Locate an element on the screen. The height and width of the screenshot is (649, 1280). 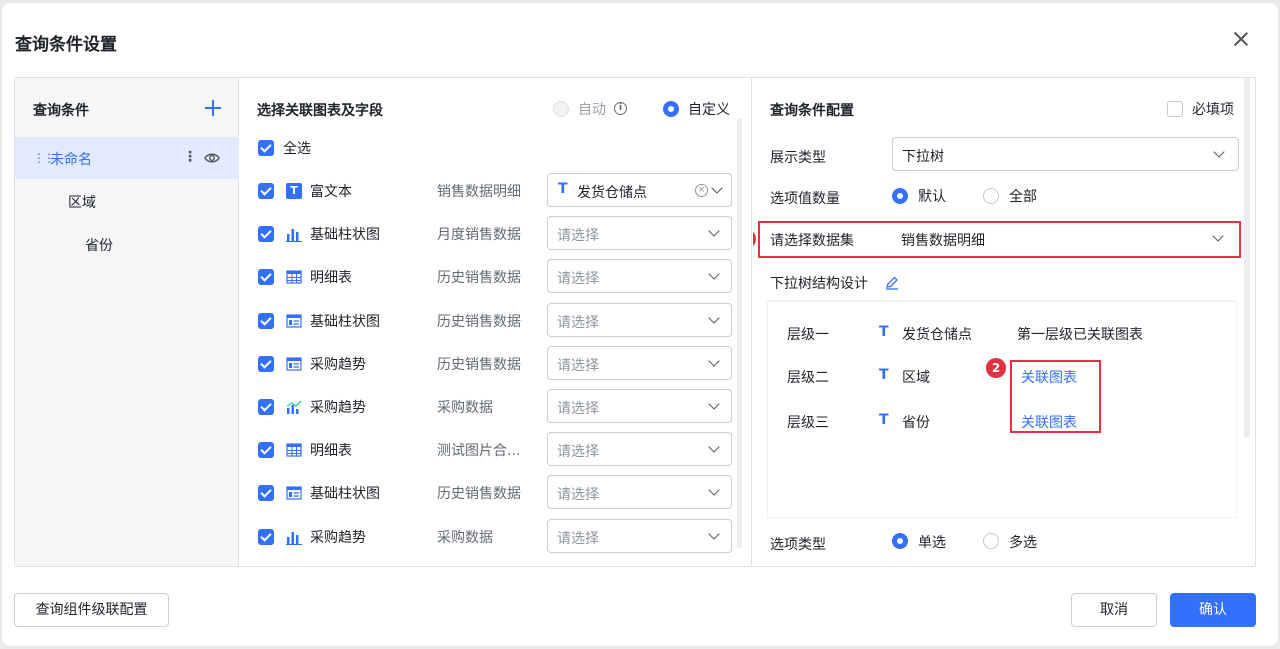
option-multi-label: 多选 is located at coordinates (1023, 543).